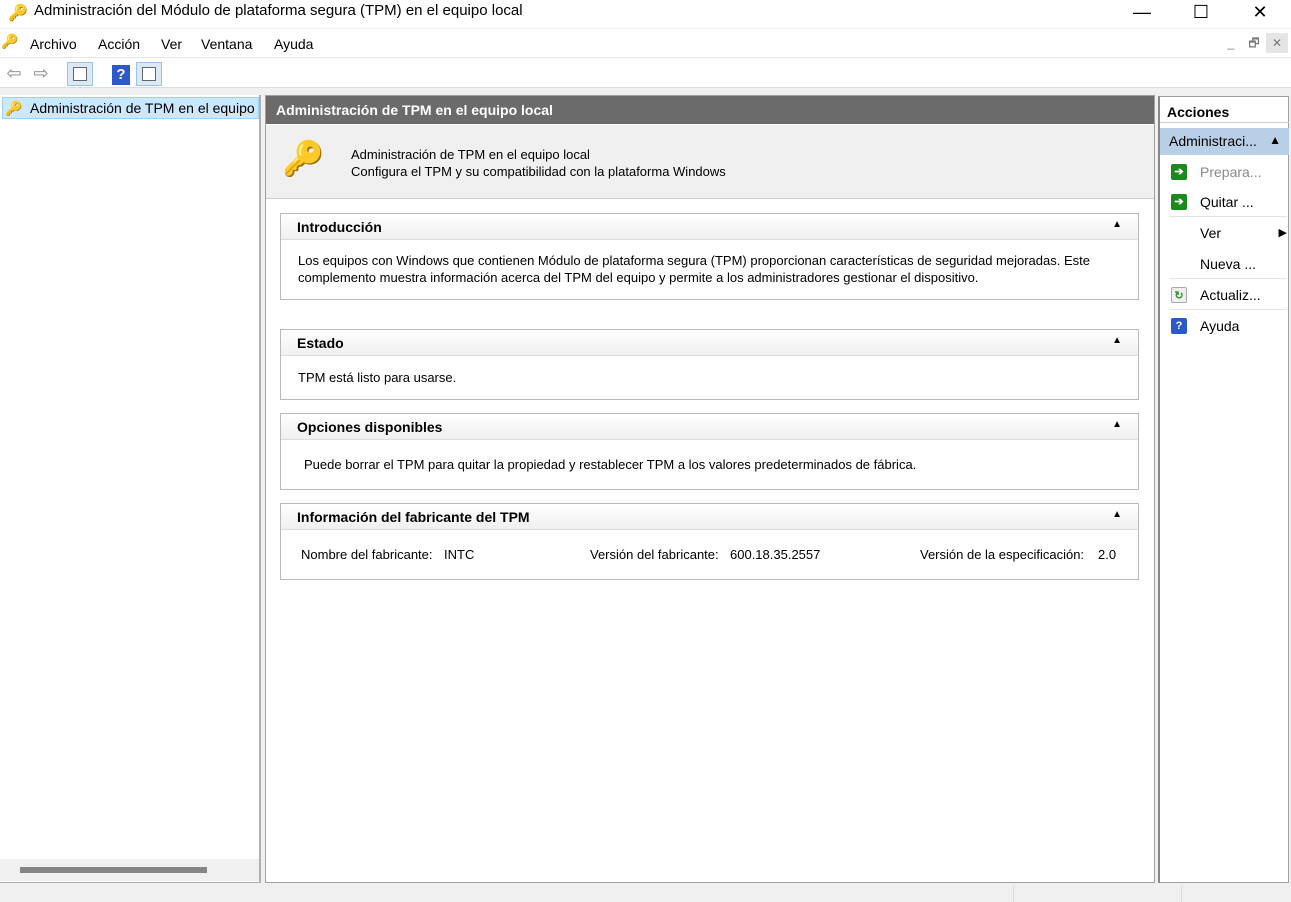  Describe the element at coordinates (1179, 295) in the screenshot. I see `refresh-icon: ↻` at that location.